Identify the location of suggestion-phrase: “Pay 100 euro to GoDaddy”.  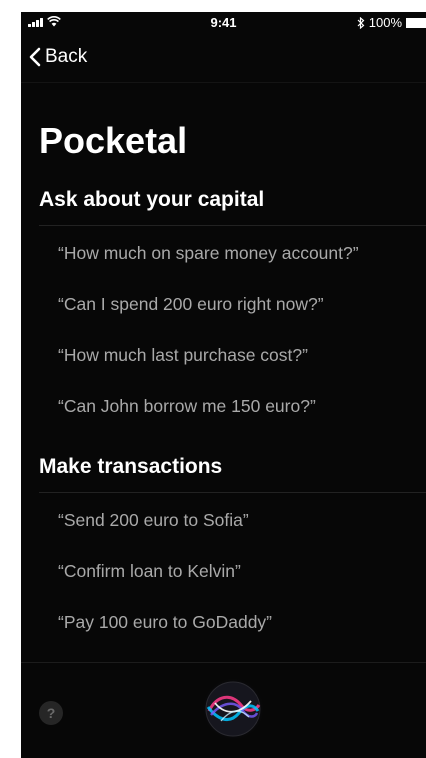
(165, 622).